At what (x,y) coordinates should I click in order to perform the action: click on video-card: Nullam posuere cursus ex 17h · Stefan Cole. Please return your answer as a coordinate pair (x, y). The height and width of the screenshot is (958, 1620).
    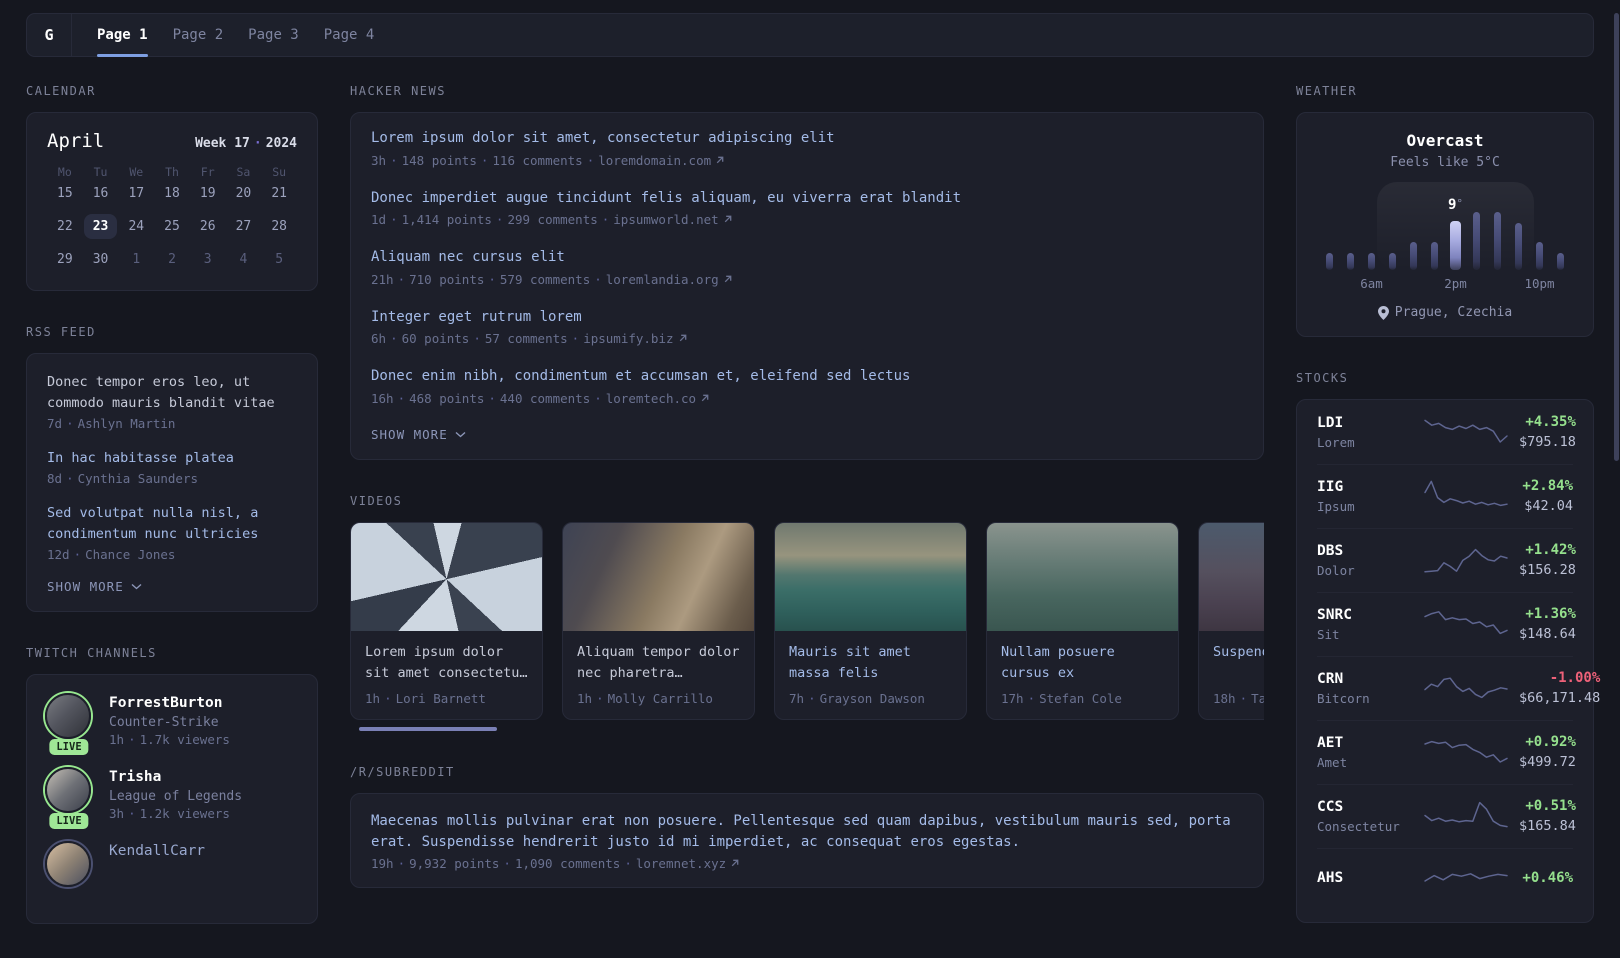
    Looking at the image, I should click on (1082, 620).